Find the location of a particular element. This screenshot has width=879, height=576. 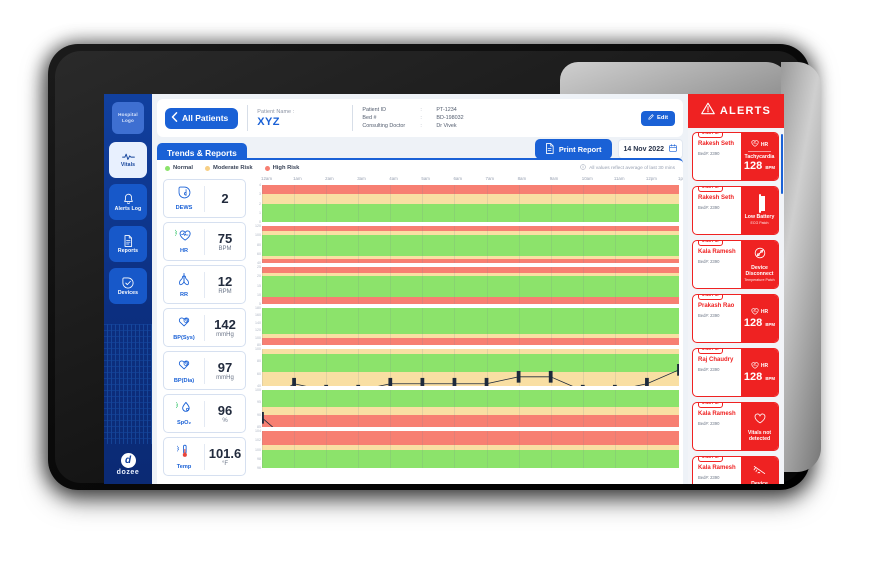

vital-icon-block: DEWS is located at coordinates (184, 198).